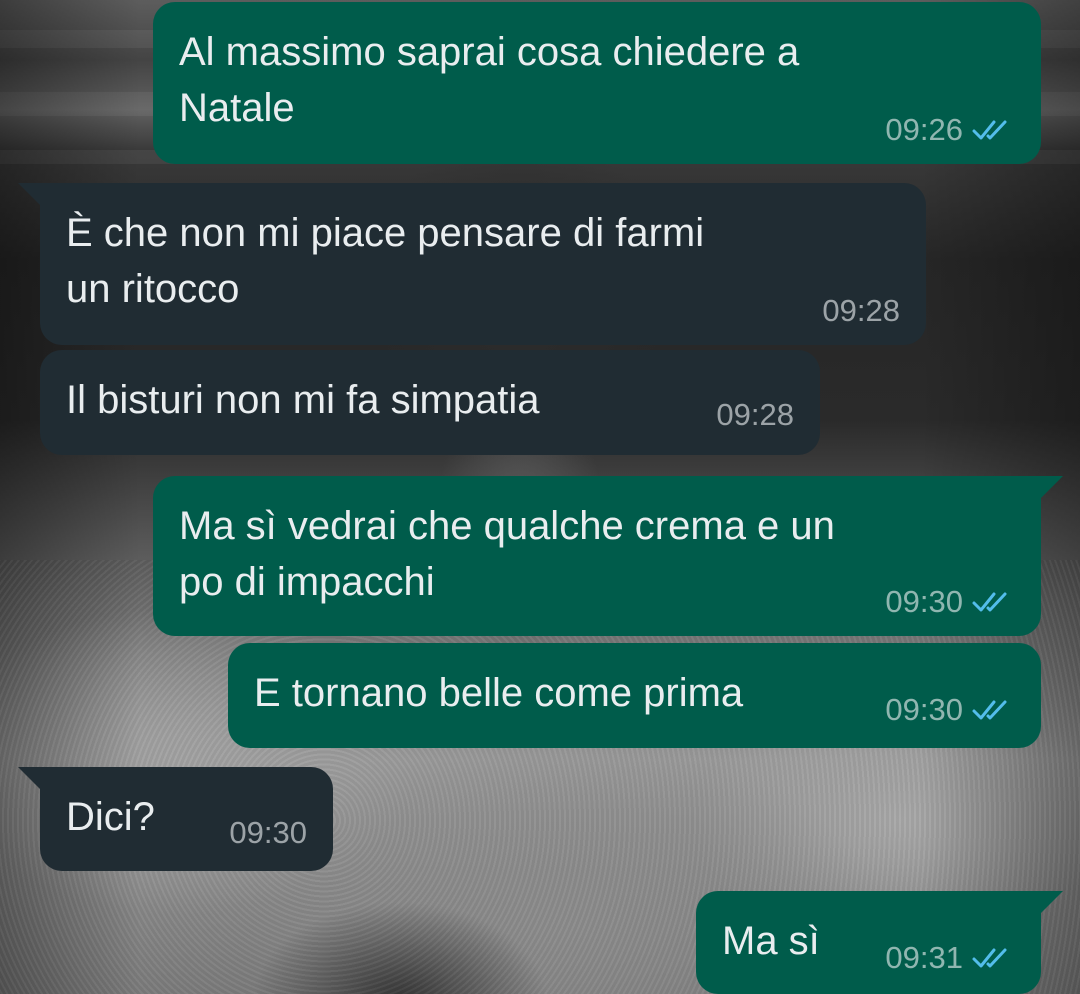 The width and height of the screenshot is (1080, 994). What do you see at coordinates (175, 819) in the screenshot?
I see `message-bubble-incoming: Dici? 09:30` at bounding box center [175, 819].